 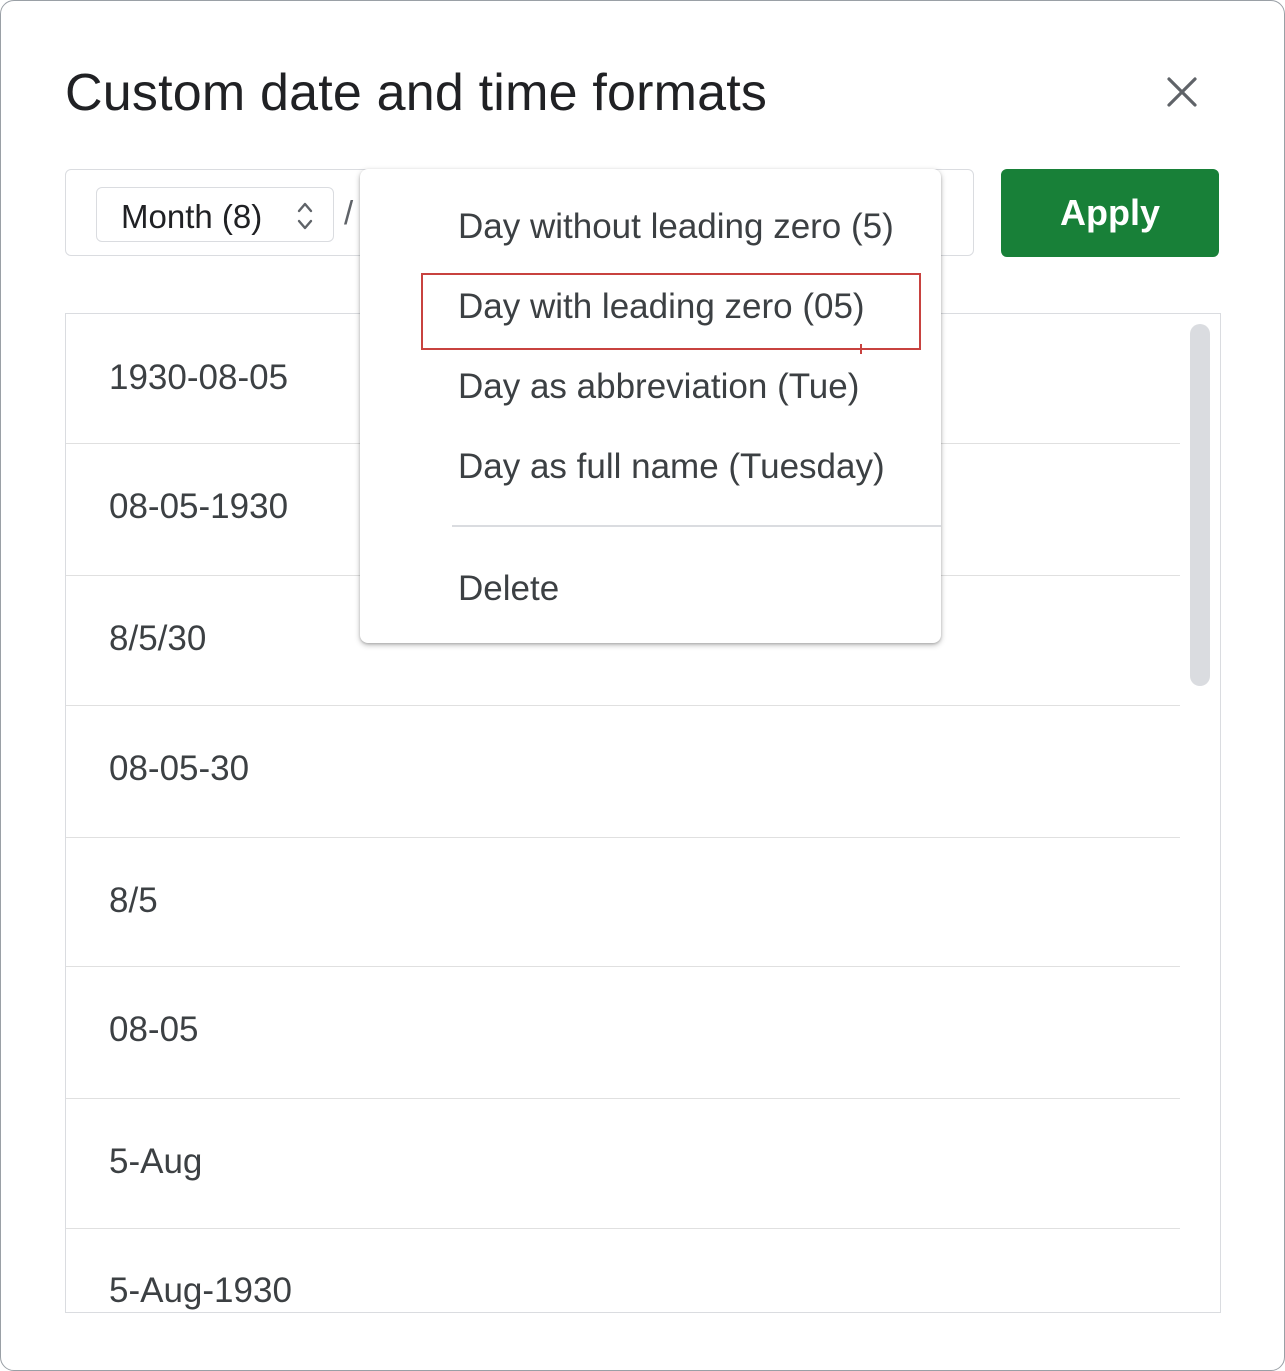 I want to click on dialog-title: Custom date and time formats, so click(x=416, y=93).